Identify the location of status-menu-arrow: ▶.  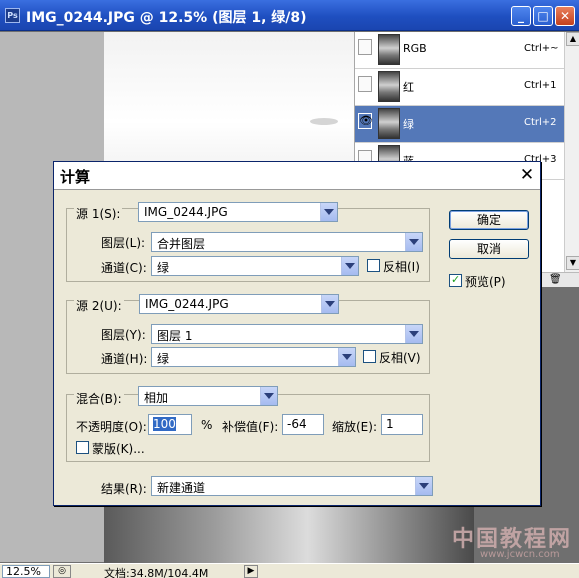
(251, 571).